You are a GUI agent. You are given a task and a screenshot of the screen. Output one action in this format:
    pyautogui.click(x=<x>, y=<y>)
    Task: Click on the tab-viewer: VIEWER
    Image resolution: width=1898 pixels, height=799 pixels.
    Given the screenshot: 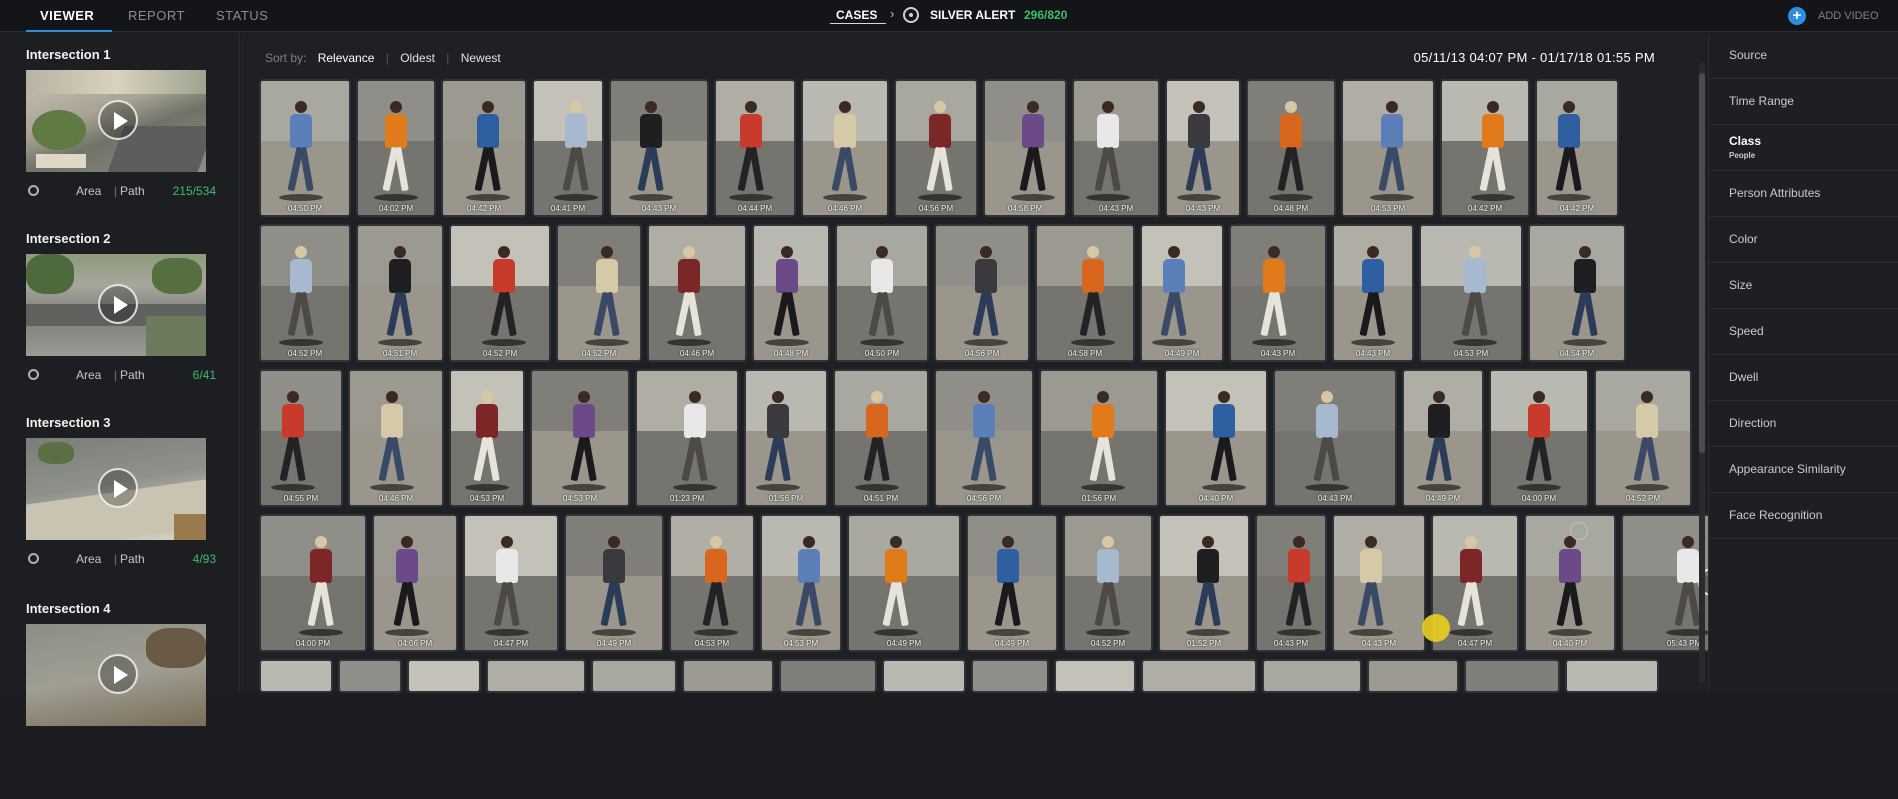 What is the action you would take?
    pyautogui.click(x=67, y=15)
    